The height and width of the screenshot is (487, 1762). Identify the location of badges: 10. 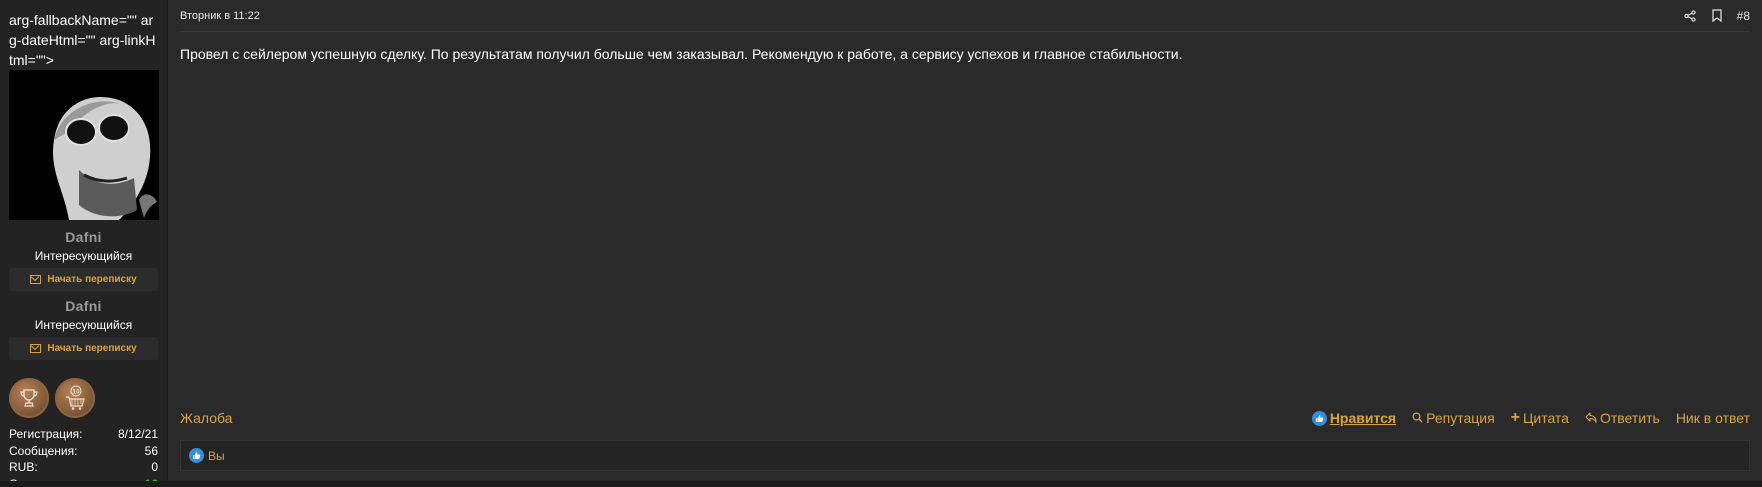
(83, 398).